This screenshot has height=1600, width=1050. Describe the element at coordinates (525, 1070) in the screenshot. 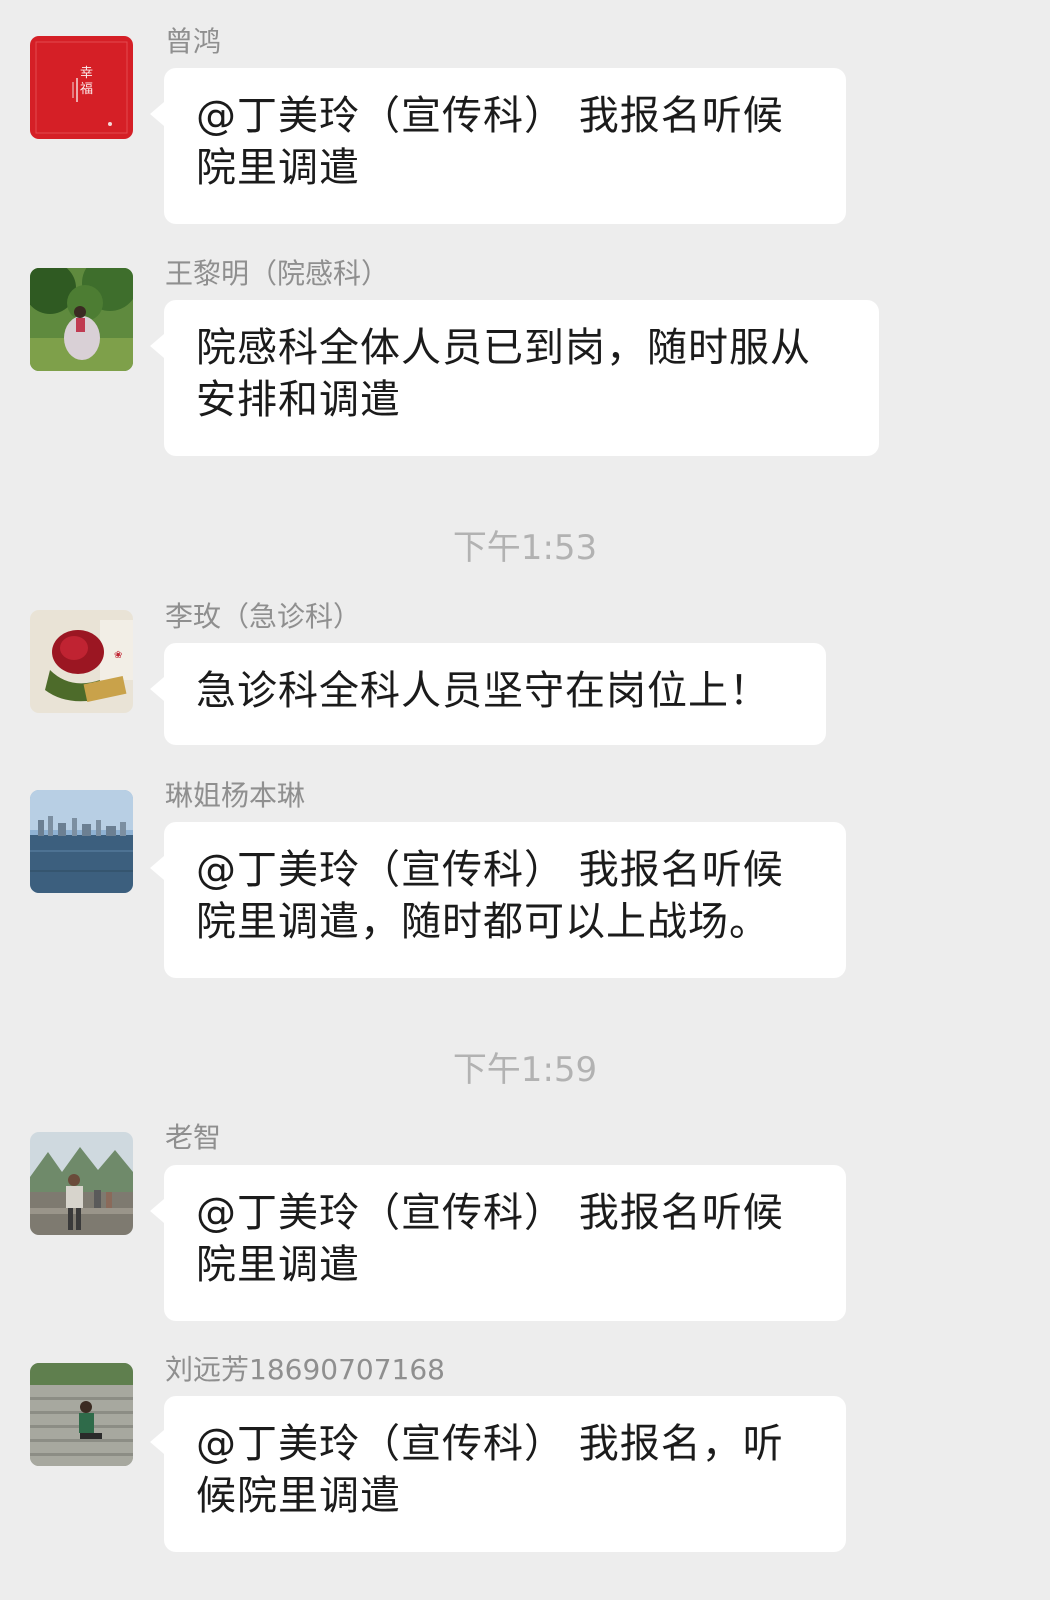

I see `chat-timestamp: 下午1:59` at that location.